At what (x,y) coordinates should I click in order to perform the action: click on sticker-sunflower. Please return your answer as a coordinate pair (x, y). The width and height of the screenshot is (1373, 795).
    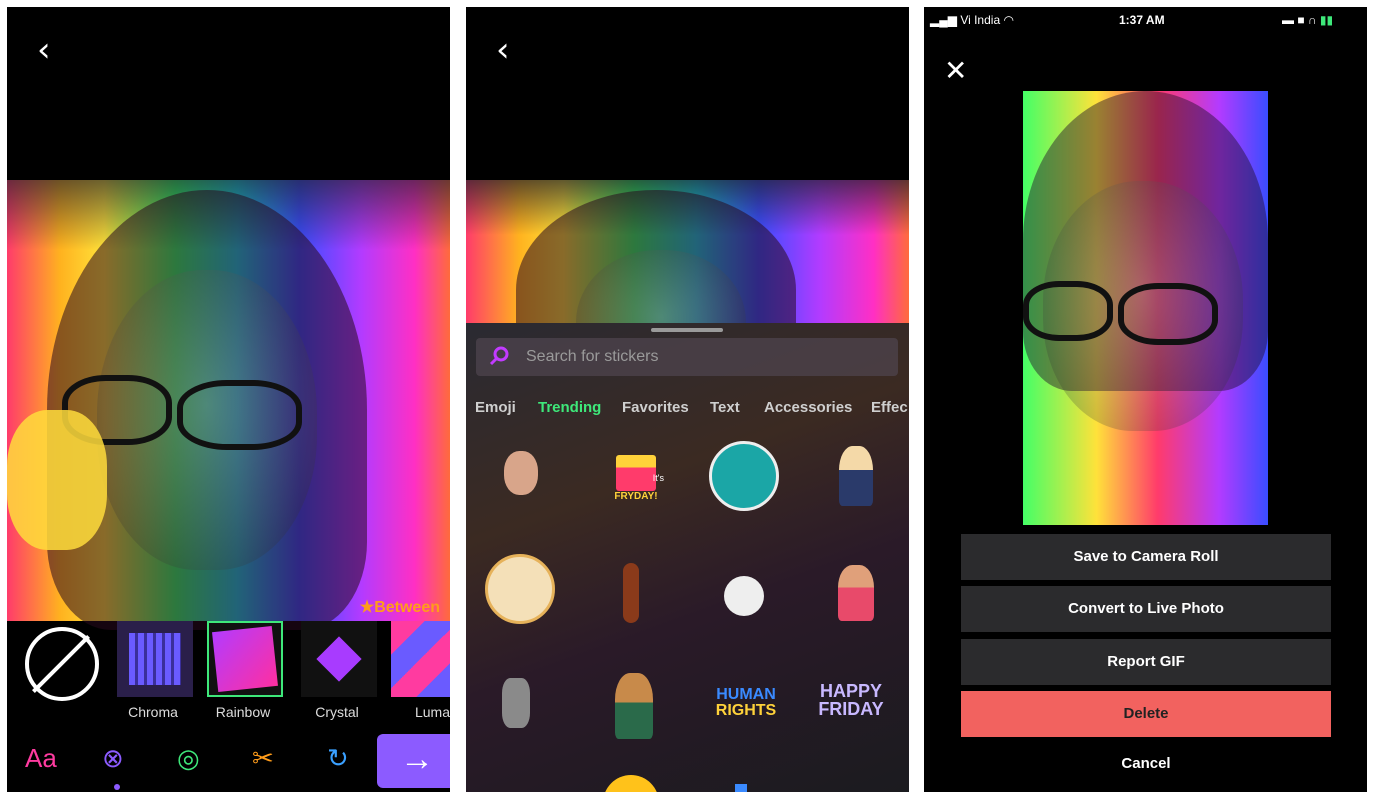
    Looking at the image, I should click on (631, 783).